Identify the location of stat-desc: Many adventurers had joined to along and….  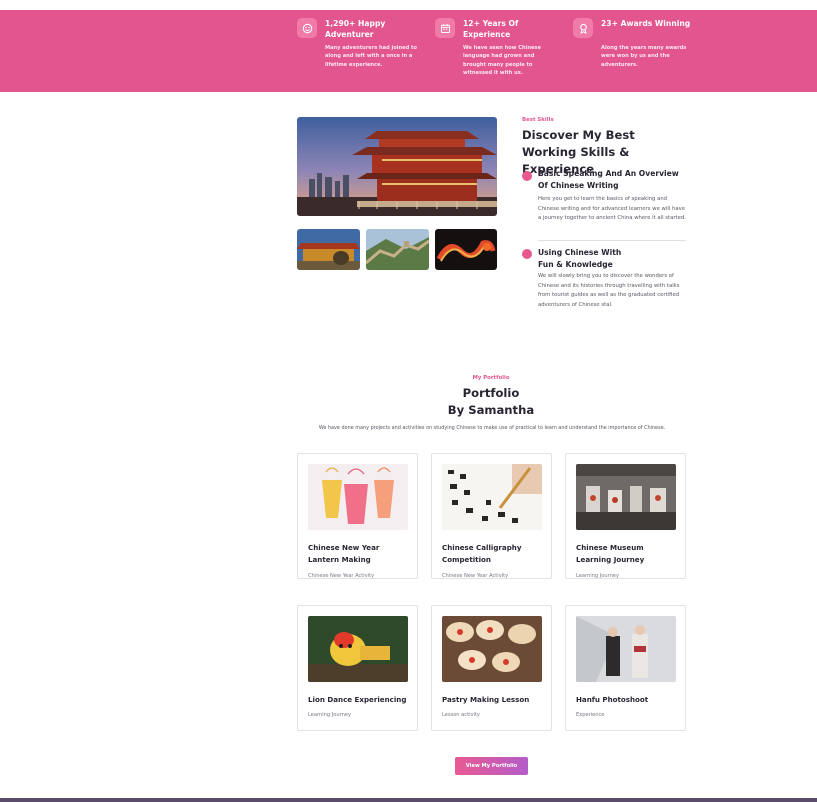
(371, 56).